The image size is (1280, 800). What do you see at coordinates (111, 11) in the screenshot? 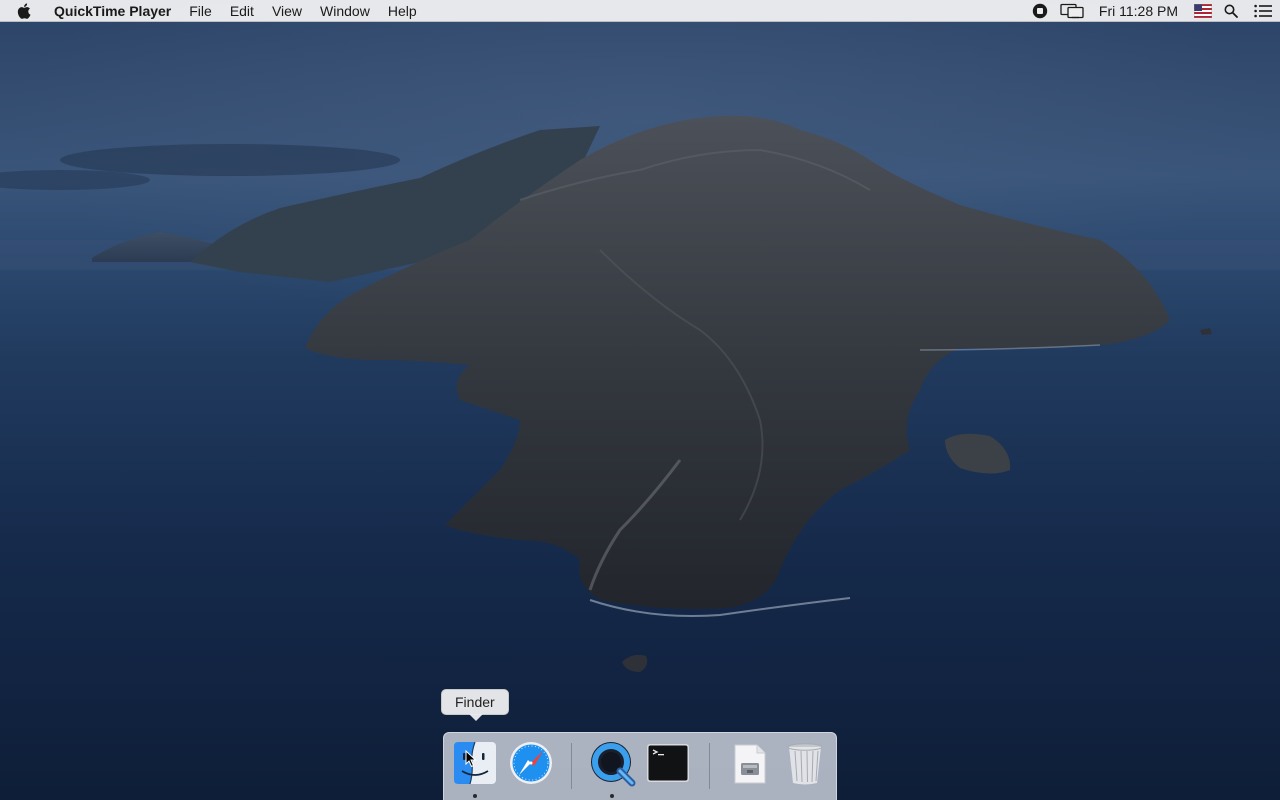
I see `app-menu: QuickTime Player` at bounding box center [111, 11].